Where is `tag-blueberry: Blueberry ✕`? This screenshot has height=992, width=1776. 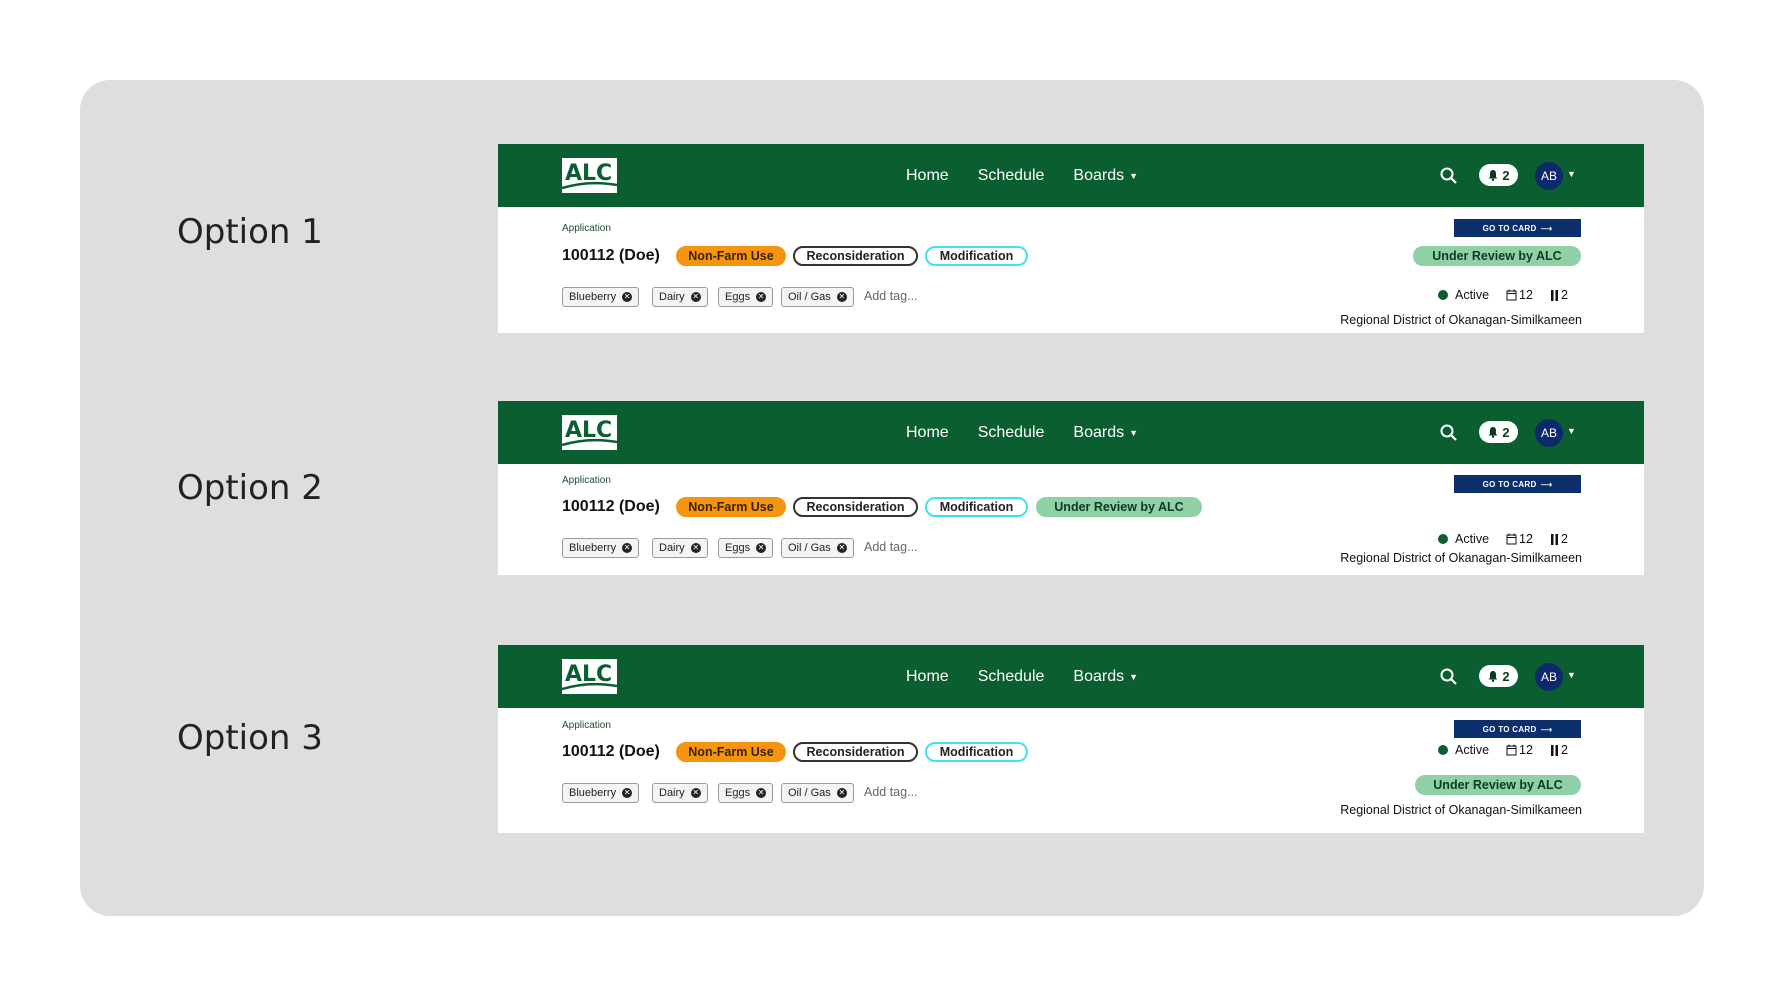
tag-blueberry: Blueberry ✕ is located at coordinates (601, 793).